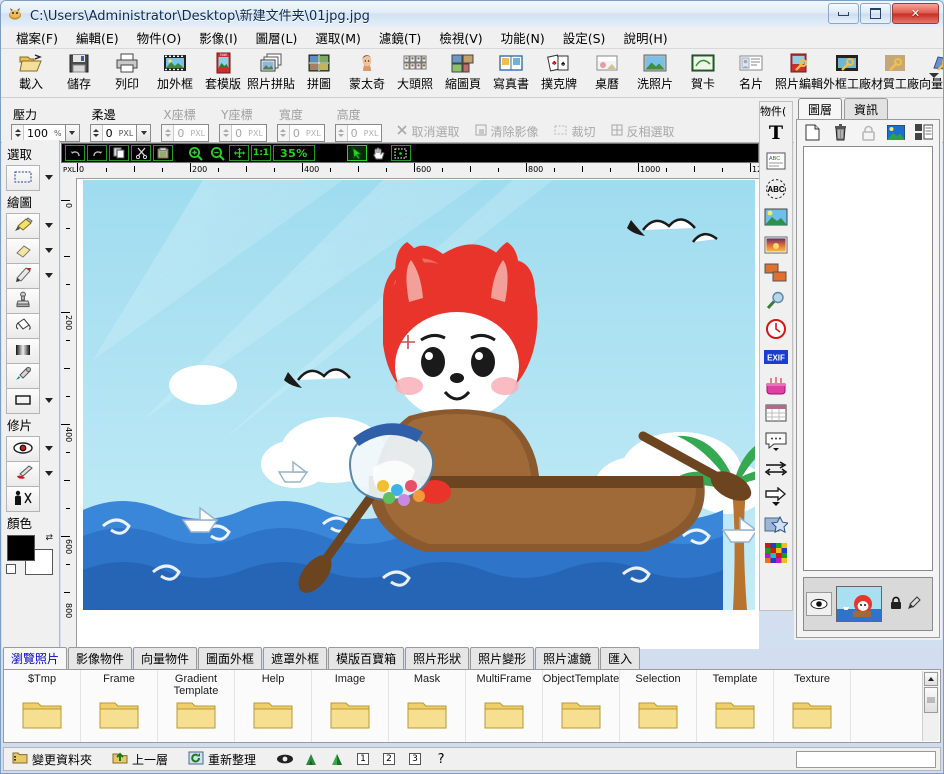 This screenshot has height=774, width=944. Describe the element at coordinates (230, 658) in the screenshot. I see `tab-picture-frames: 圖面外框` at that location.